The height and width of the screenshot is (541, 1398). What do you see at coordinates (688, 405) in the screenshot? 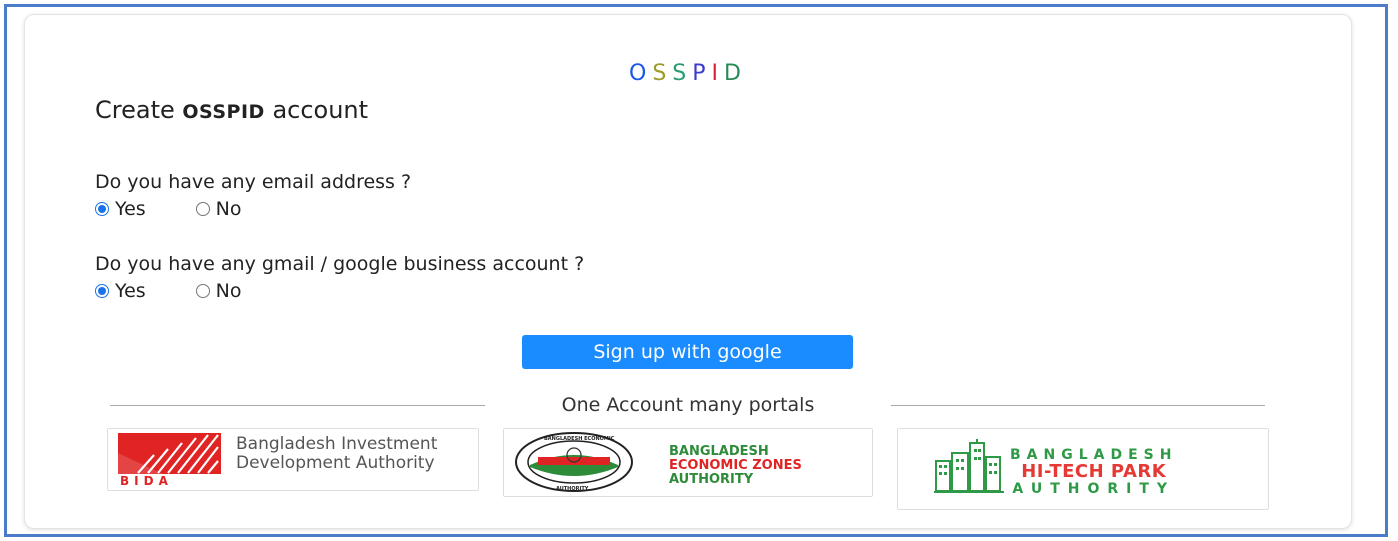
I see `portals-divider-label: One Account many portals` at bounding box center [688, 405].